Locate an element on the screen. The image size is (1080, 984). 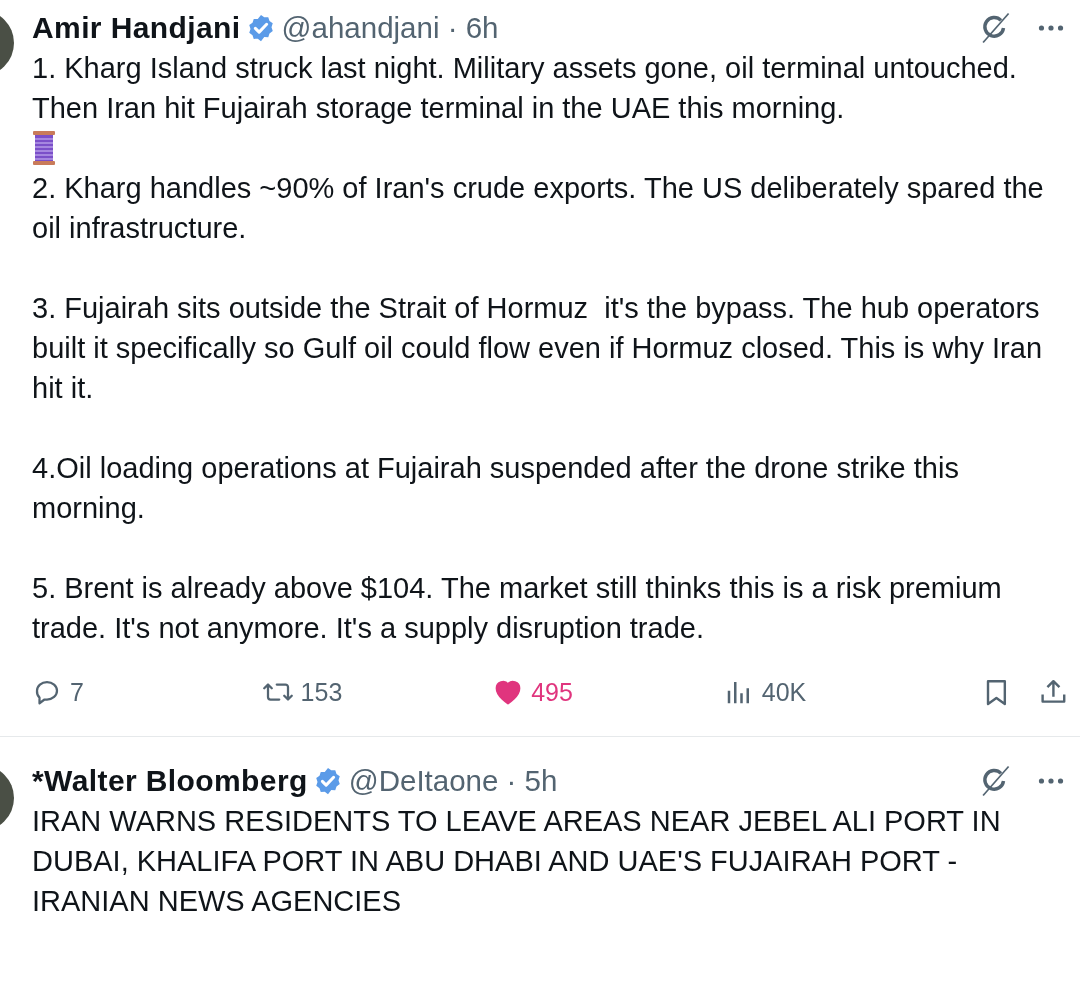
tweet-text: IRAN WARNS RESIDENTS TO LEAVE AREAS NEAR JEBEL ALI PORT IN DUBAI, KHALIFA PORT IN ABU DHABI AND UAE'S FUJAIRAH PORT - IRANIAN NEWS AGENCIES is located at coordinates (517, 861).